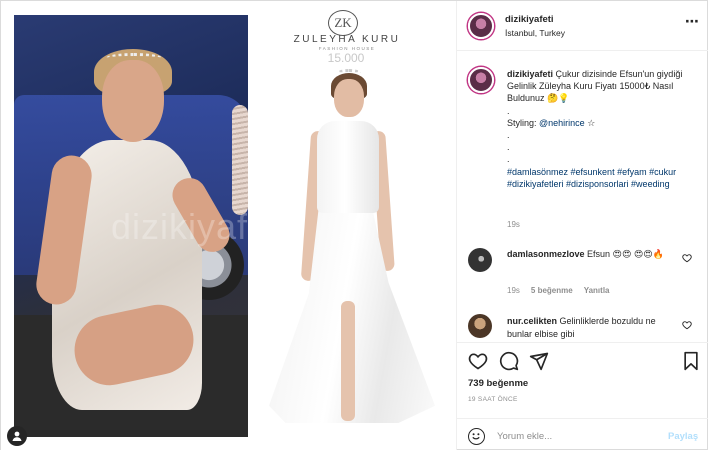  I want to click on brand-name: ZULEYHA KURU, so click(347, 39).